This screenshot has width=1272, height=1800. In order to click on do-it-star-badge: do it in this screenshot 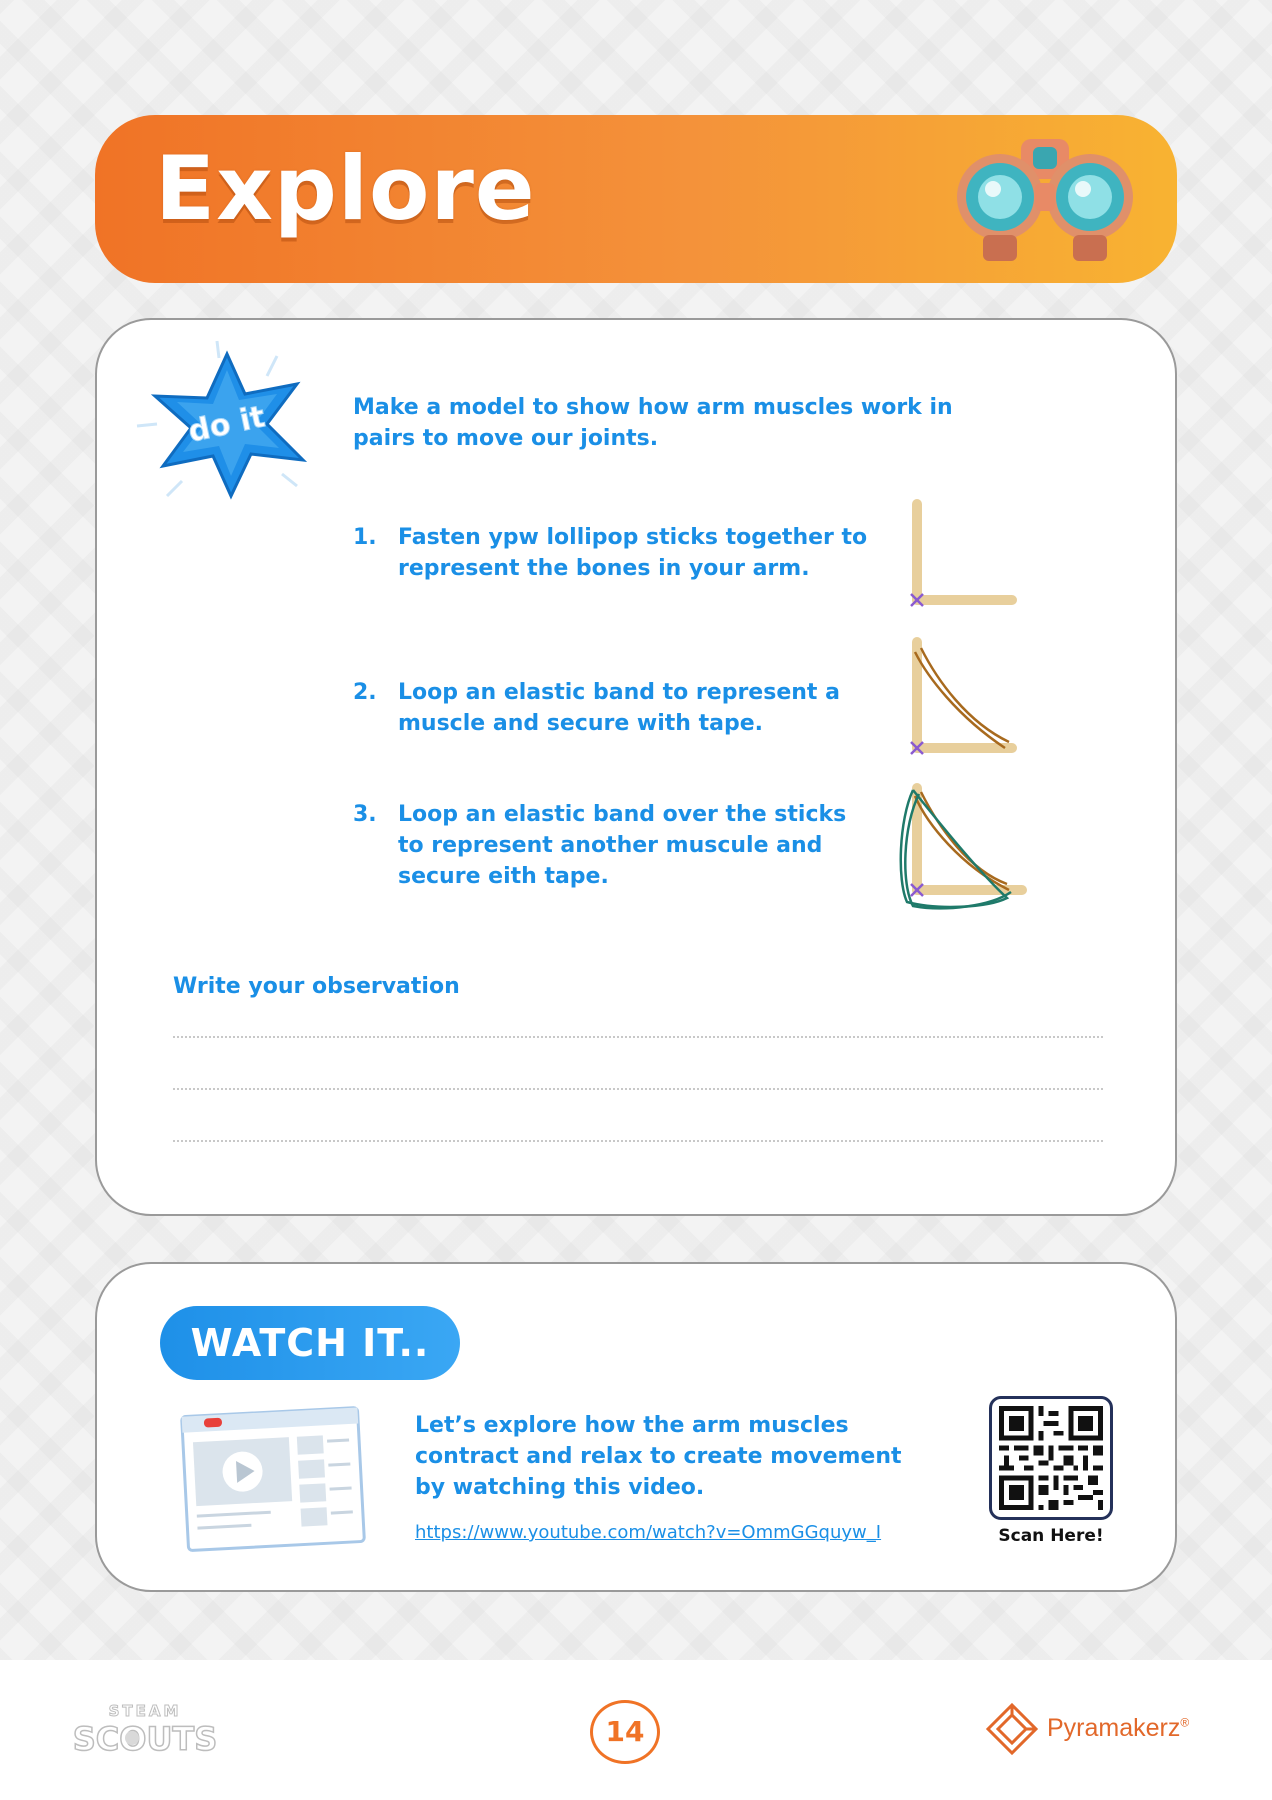, I will do `click(222, 420)`.